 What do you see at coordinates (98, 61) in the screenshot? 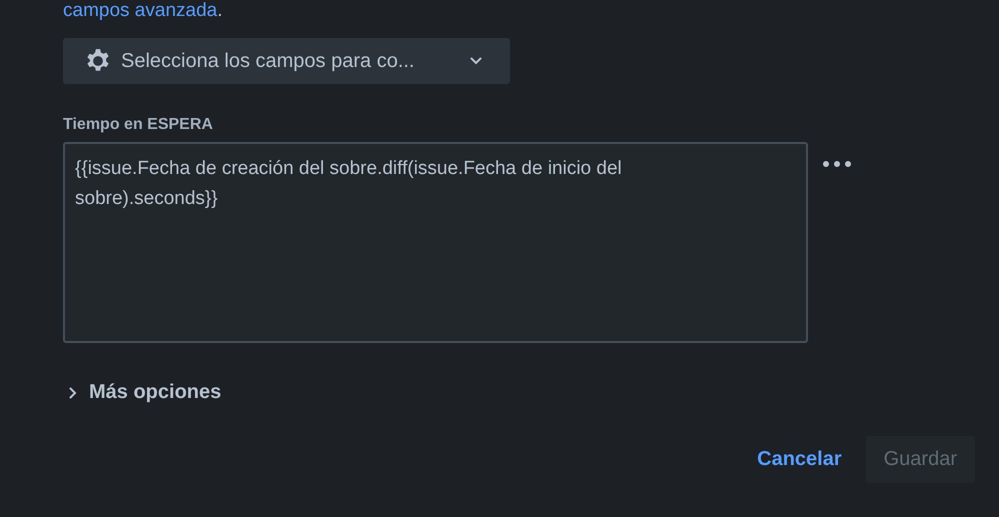
I see `settings-icon` at bounding box center [98, 61].